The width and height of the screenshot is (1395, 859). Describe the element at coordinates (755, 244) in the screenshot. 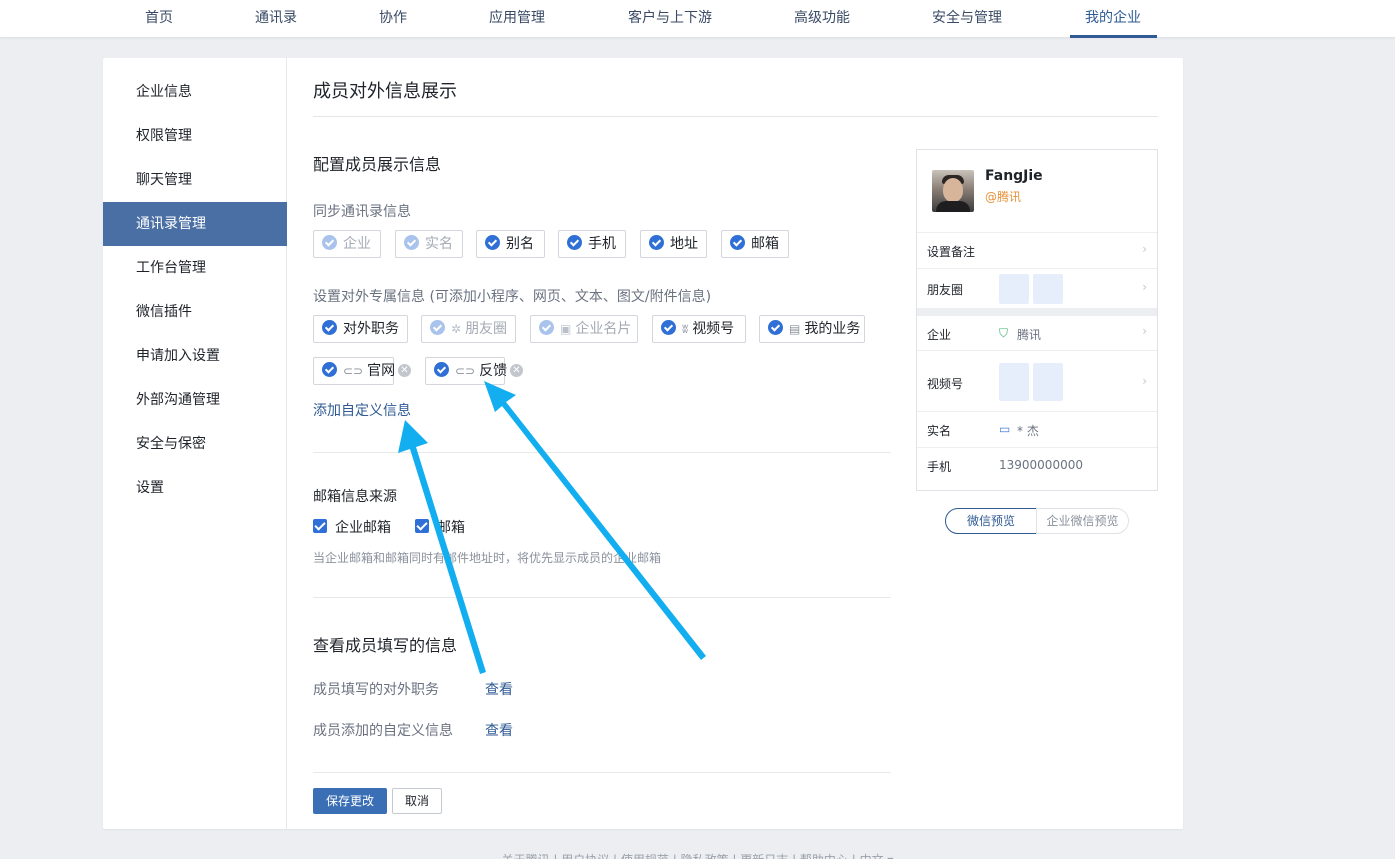

I see `sync-tag-email: 邮箱` at that location.